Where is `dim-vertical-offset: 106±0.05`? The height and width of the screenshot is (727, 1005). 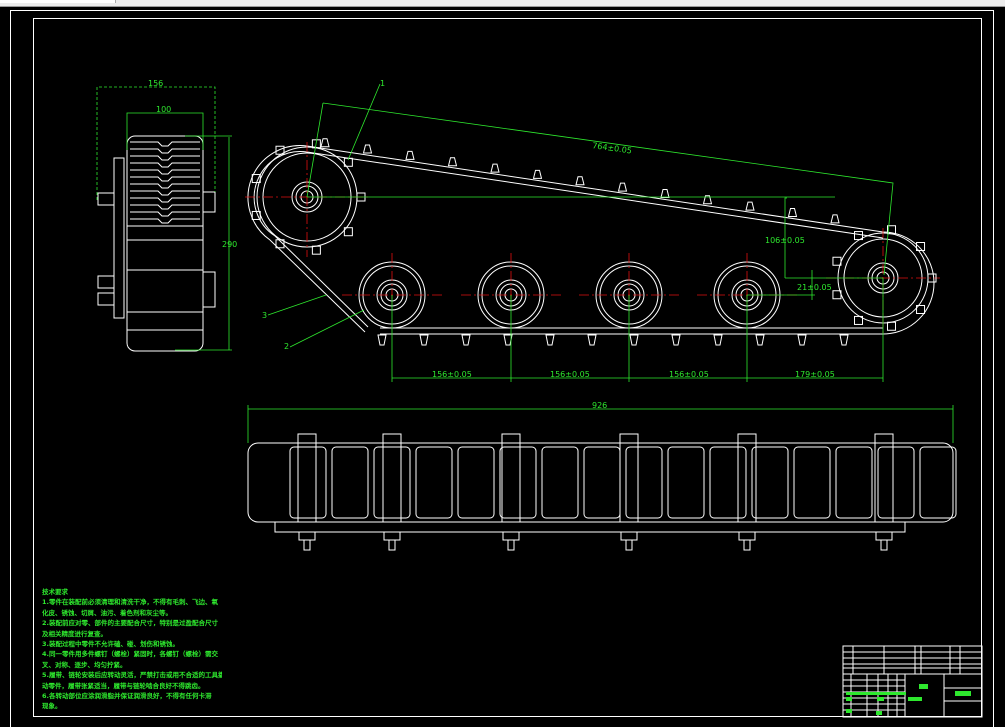 dim-vertical-offset: 106±0.05 is located at coordinates (785, 240).